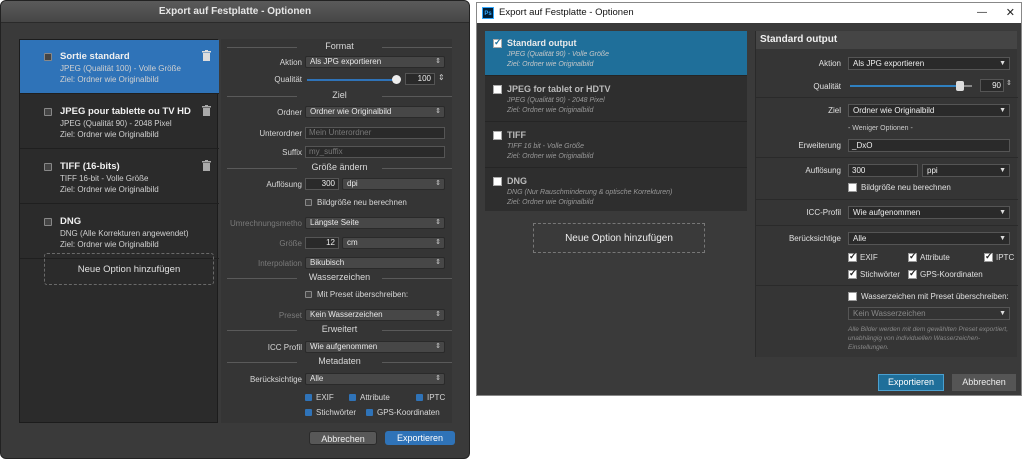 This screenshot has height=459, width=1024. I want to click on label-unterordner: Unterordner, so click(280, 133).